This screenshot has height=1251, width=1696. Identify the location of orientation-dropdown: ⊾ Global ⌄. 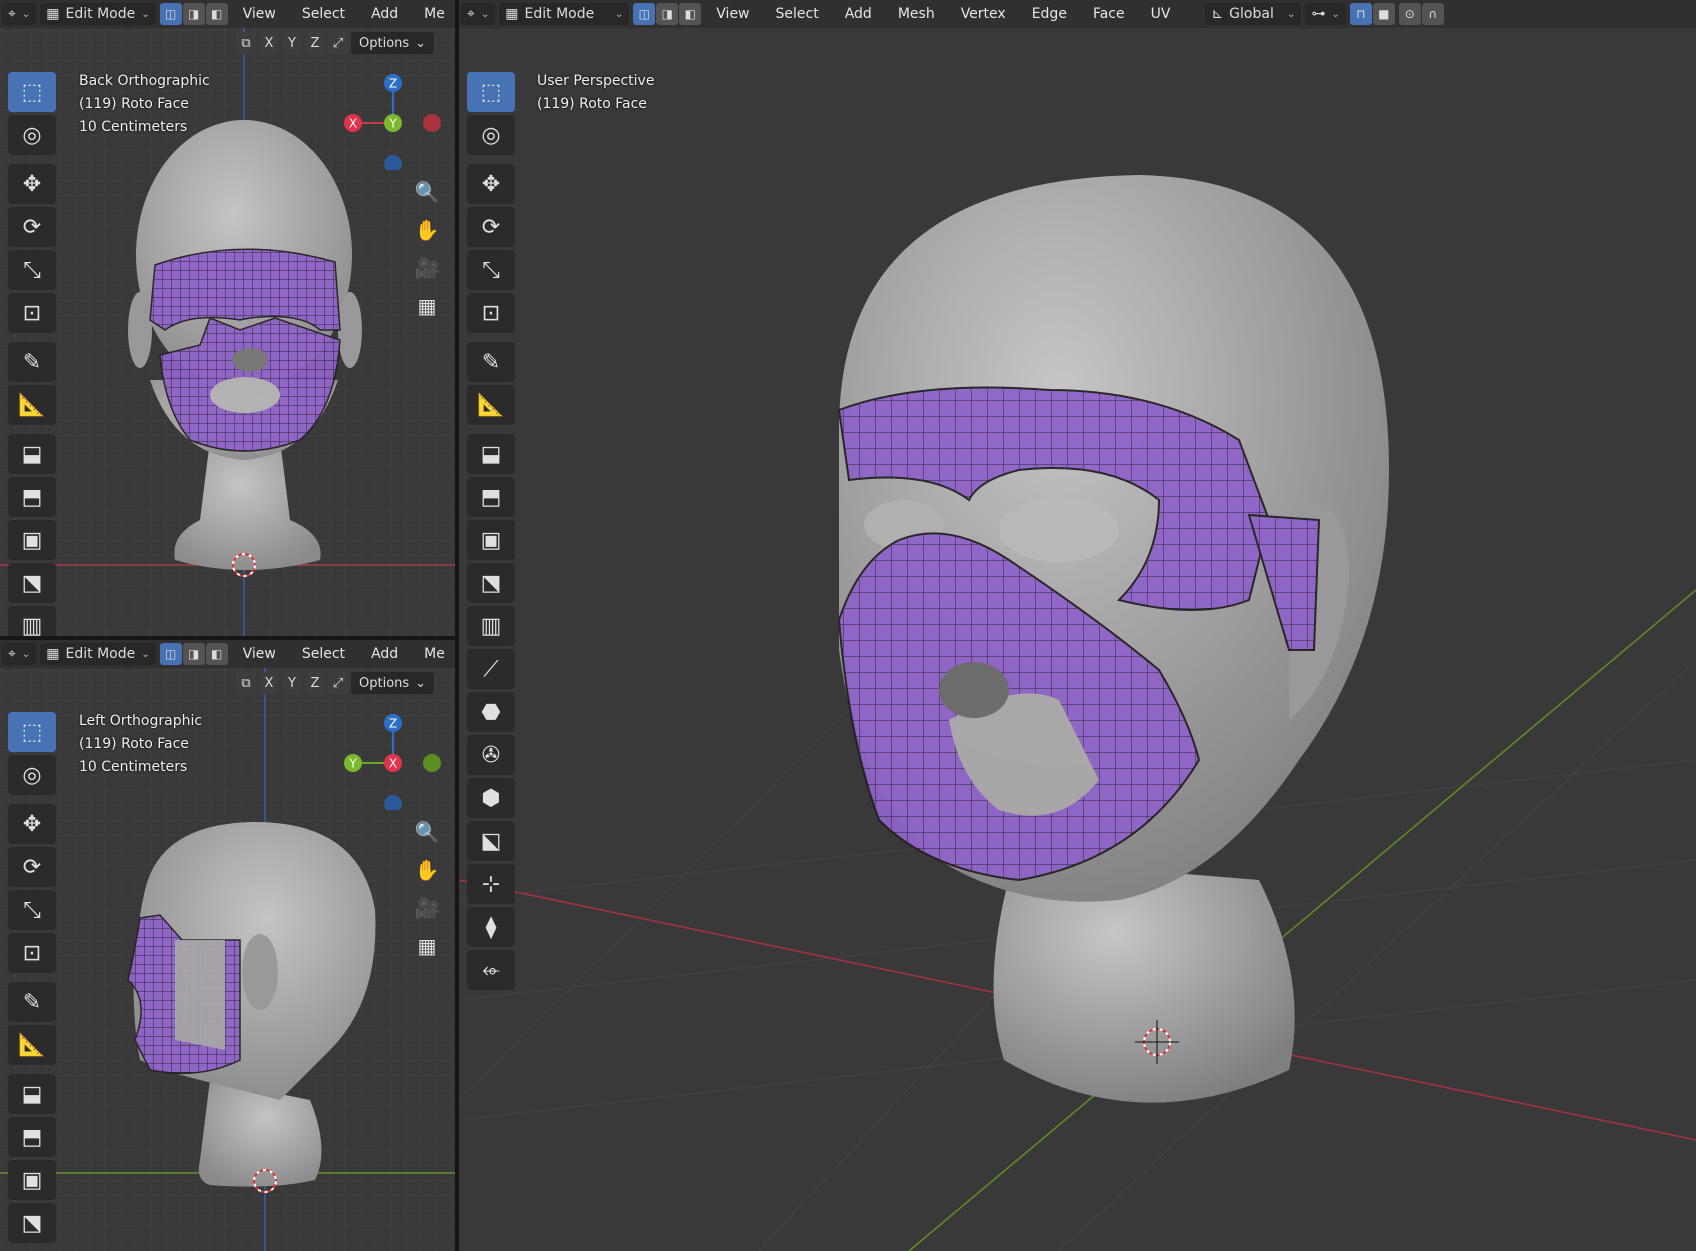
(1253, 14).